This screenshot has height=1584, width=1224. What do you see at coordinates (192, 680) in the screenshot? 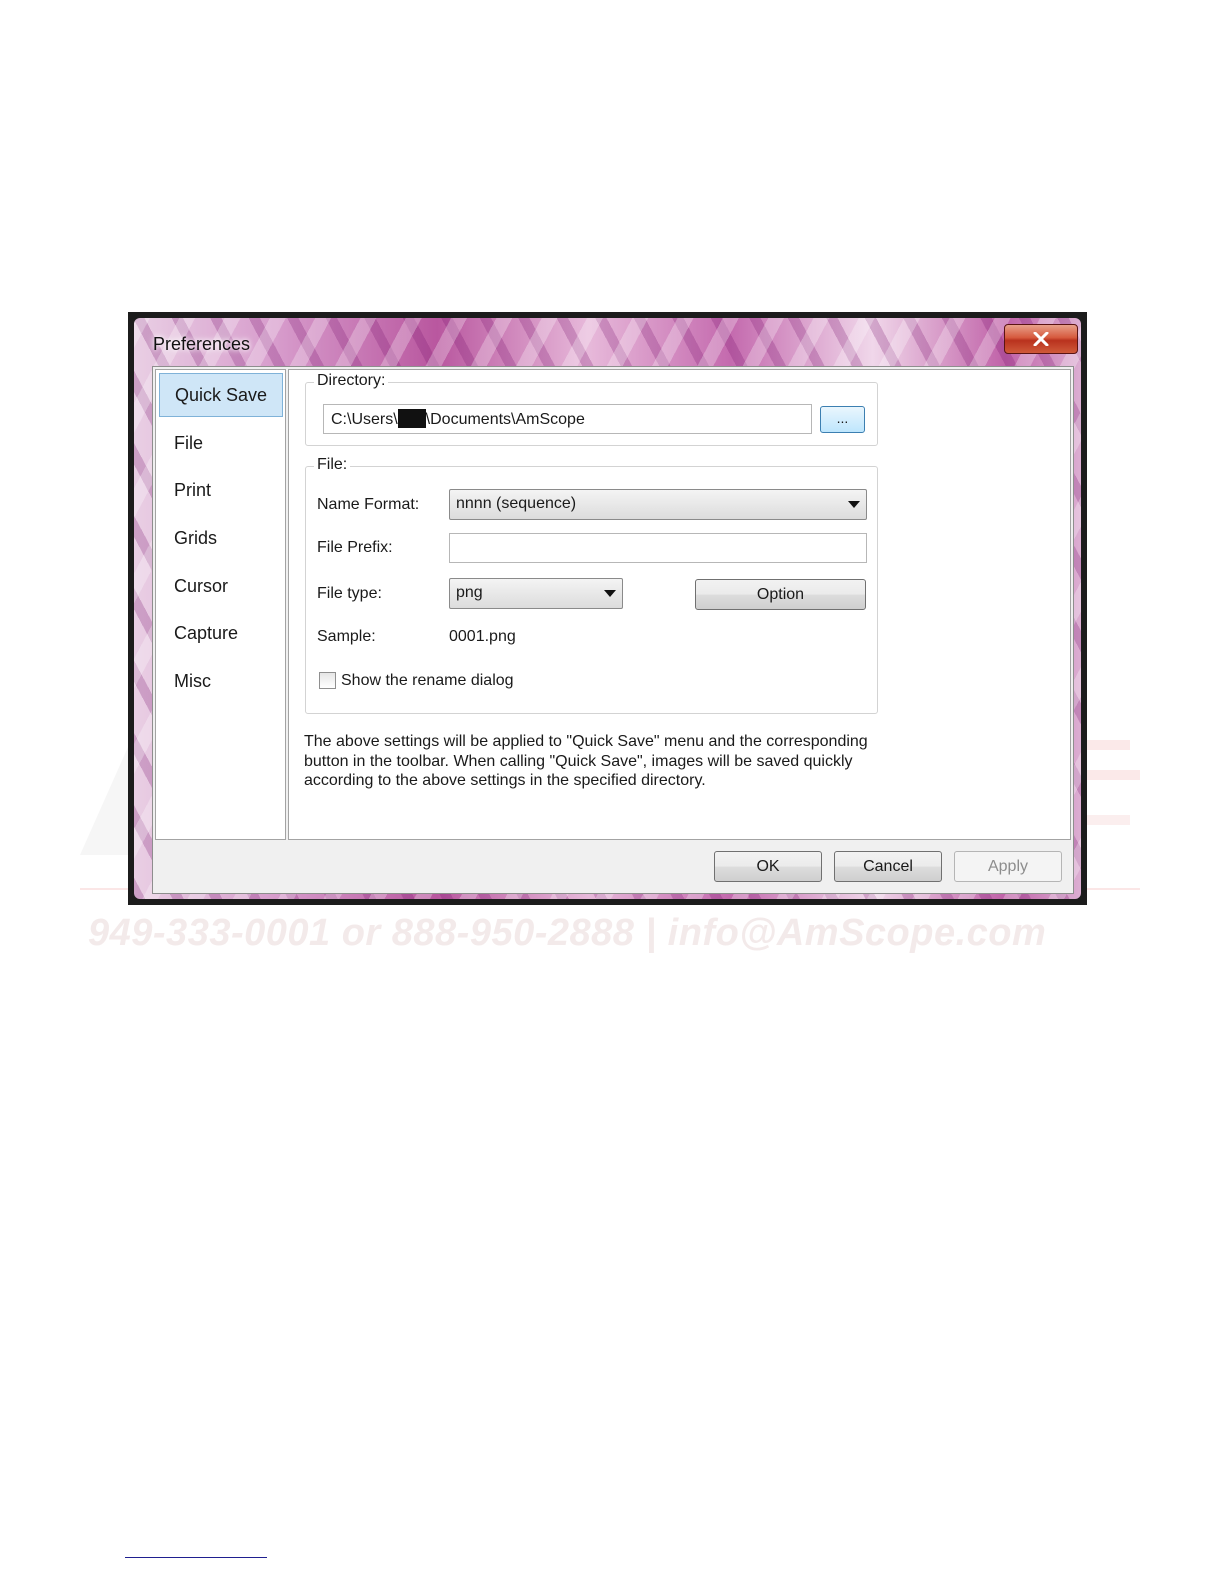
I see `sidebar-item-label: Misc` at bounding box center [192, 680].